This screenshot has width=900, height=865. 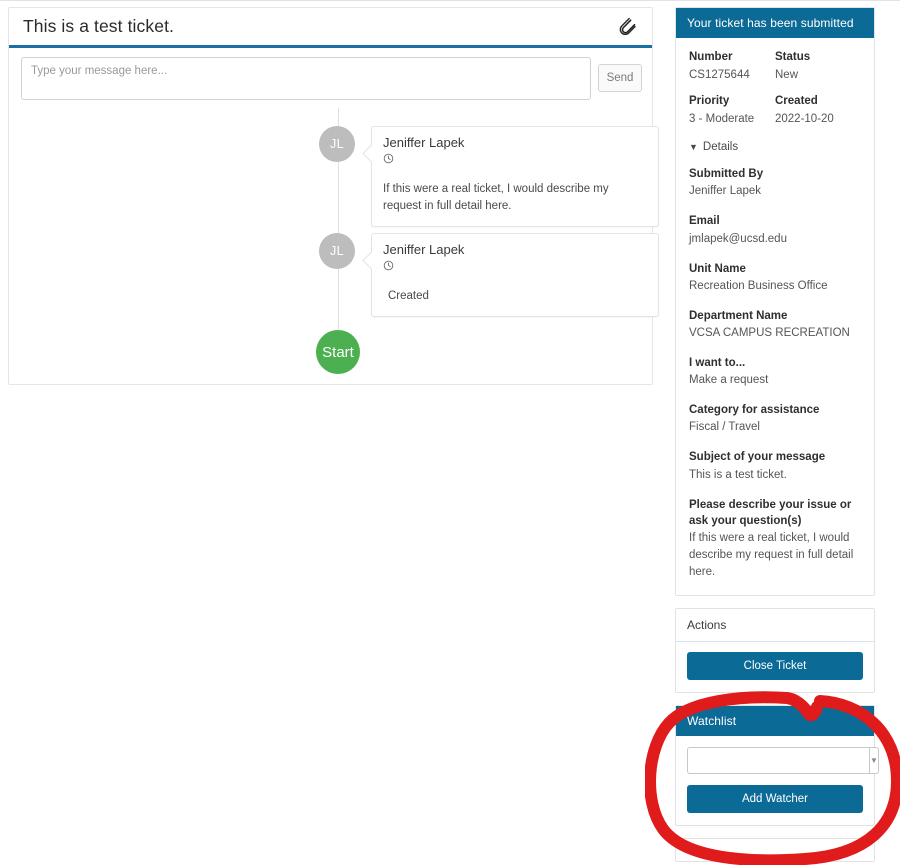 What do you see at coordinates (775, 372) in the screenshot?
I see `field-i-want-to: I want to... Make a request` at bounding box center [775, 372].